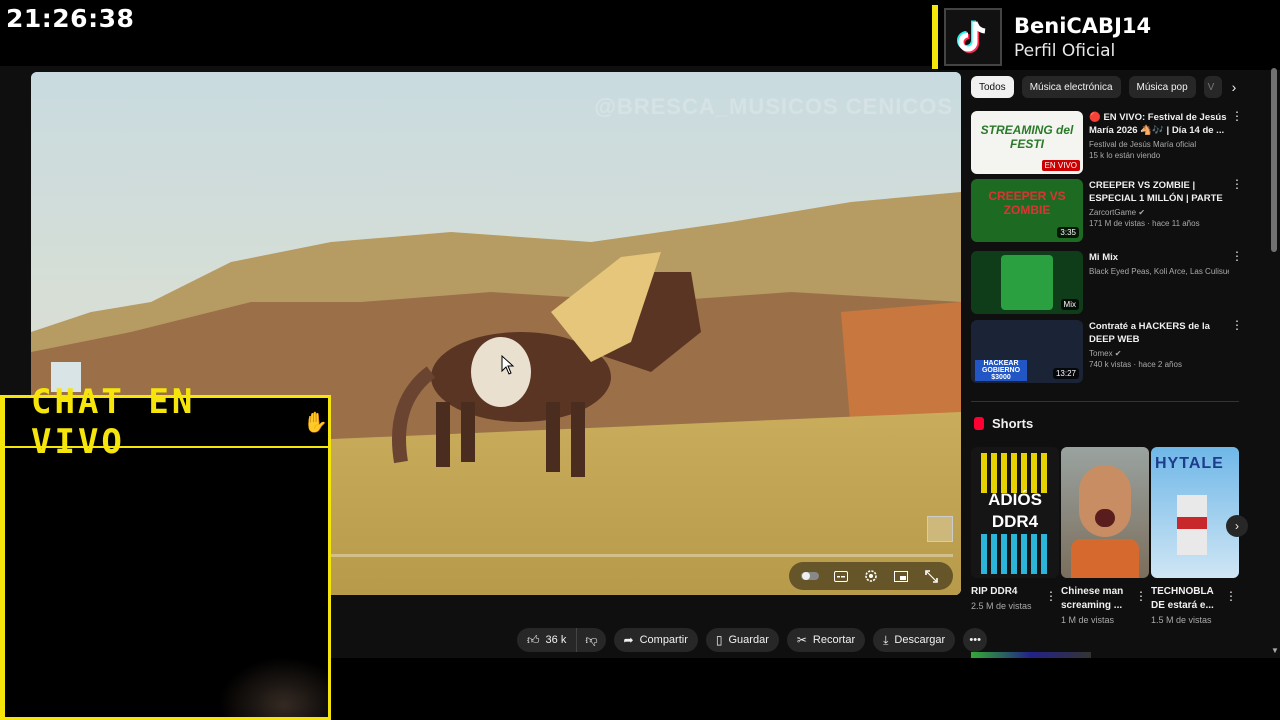 This screenshot has width=1280, height=720. I want to click on short-item: ADIÓS DDR4 RIP DDR4 2.5 M de vistas ⋮, so click(1015, 529).